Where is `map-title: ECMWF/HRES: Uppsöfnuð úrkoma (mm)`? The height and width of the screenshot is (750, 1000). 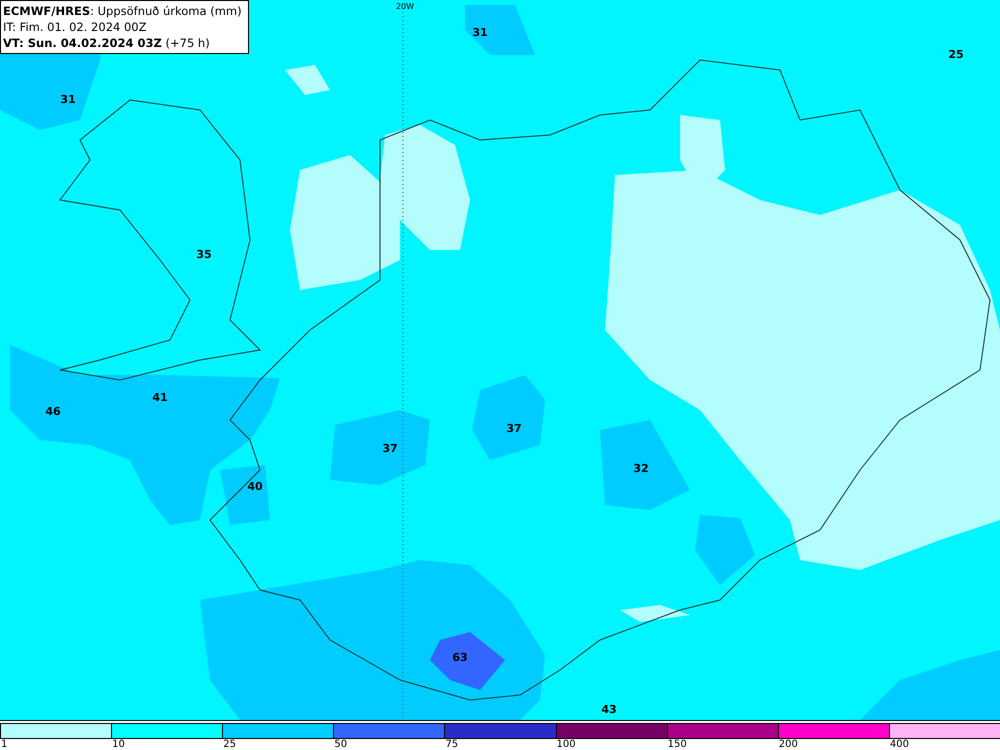
map-title: ECMWF/HRES: Uppsöfnuð úrkoma (mm) is located at coordinates (123, 11).